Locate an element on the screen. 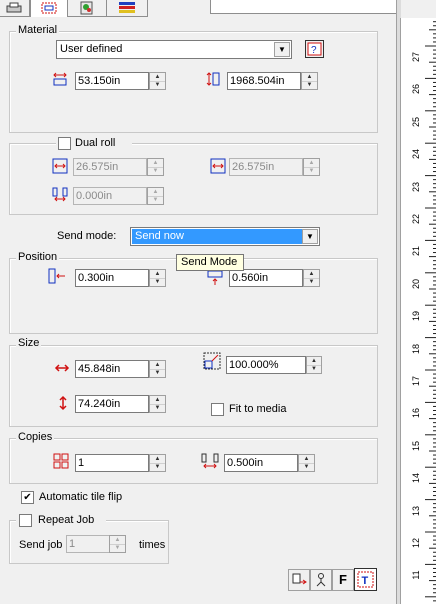  auto-tile-flip-label: Automatic tile flip is located at coordinates (81, 497).